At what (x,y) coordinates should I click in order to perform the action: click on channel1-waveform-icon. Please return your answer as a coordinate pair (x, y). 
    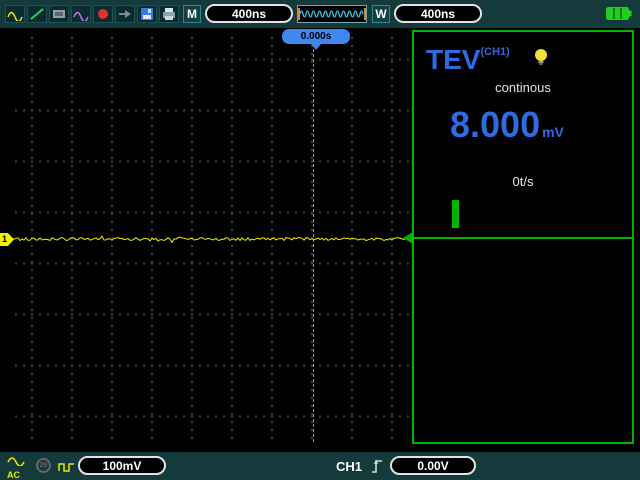
    Looking at the image, I should click on (15, 14).